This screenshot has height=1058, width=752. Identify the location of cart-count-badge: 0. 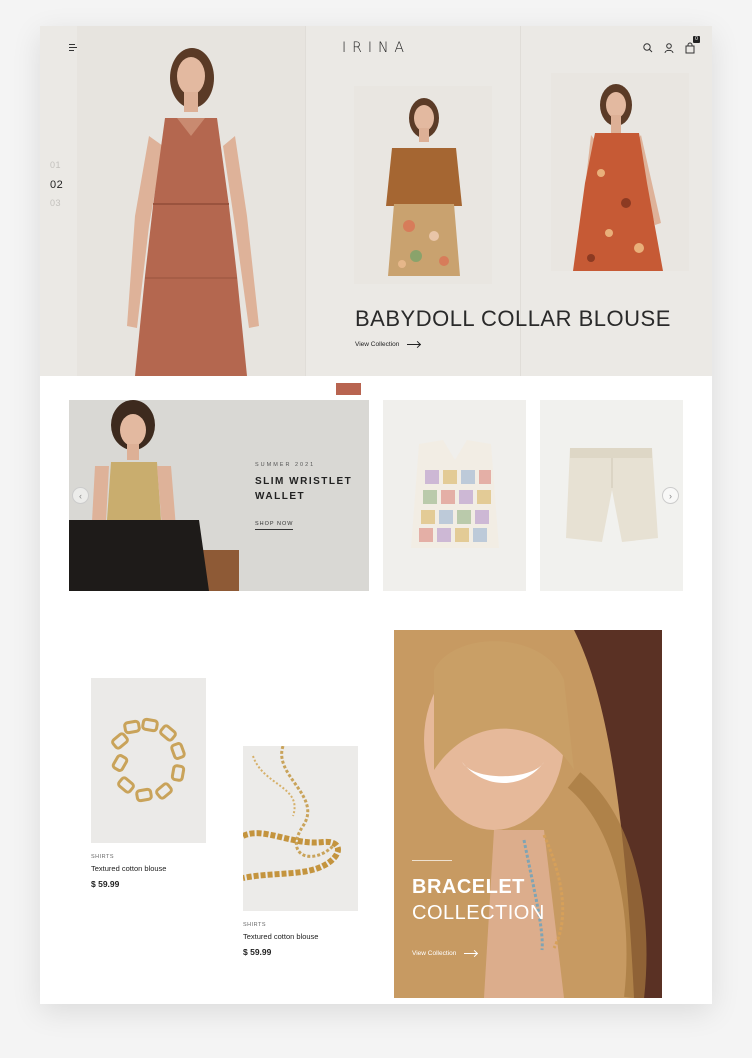
(696, 39).